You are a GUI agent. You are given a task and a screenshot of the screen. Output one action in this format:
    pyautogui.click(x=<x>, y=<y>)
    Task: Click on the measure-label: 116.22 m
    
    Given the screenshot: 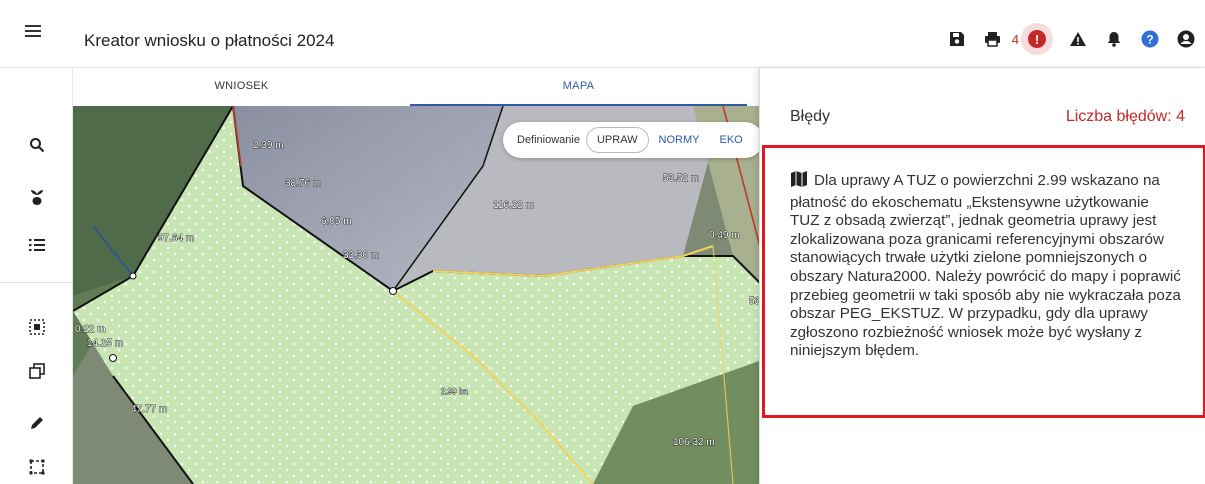 What is the action you would take?
    pyautogui.click(x=513, y=205)
    